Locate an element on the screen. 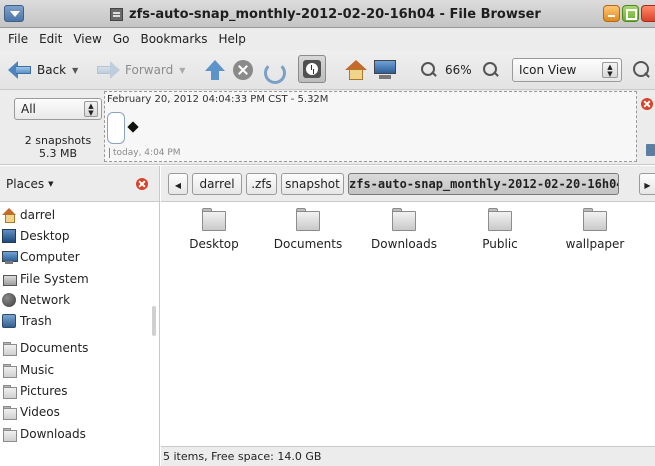  sidebar-item-label: darrel is located at coordinates (38, 214).